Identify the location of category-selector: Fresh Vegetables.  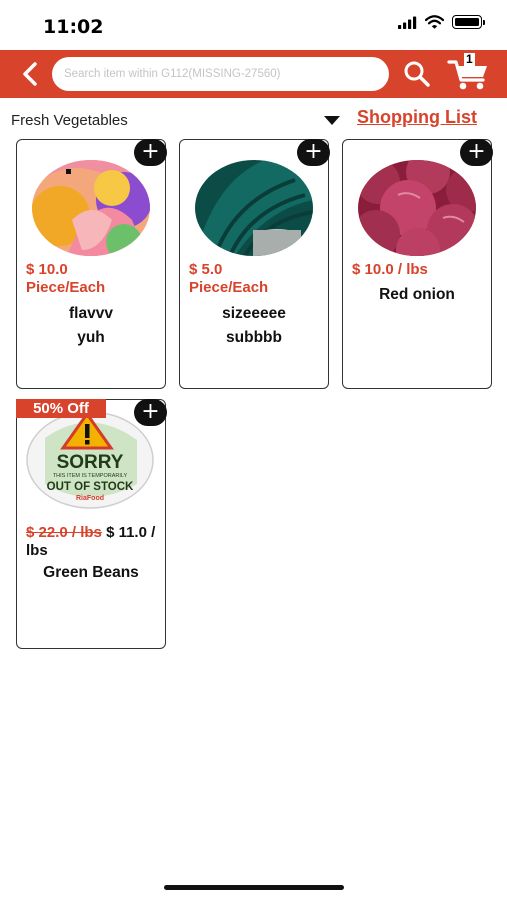
(69, 120).